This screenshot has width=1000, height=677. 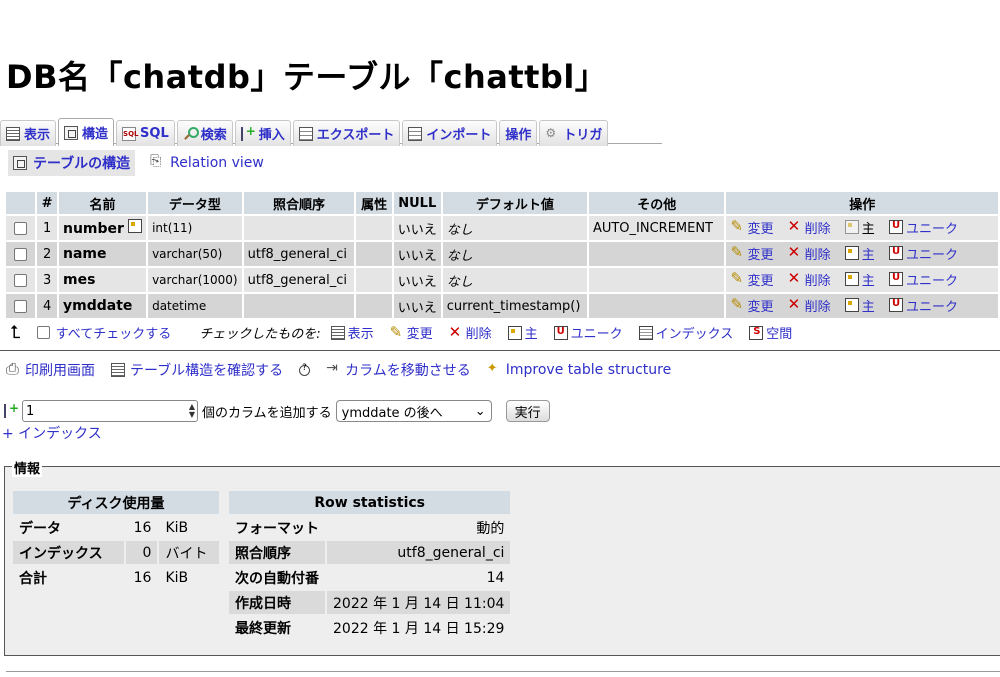 What do you see at coordinates (197, 370) in the screenshot?
I see `propose-structure-link: テーブル構造を確認する` at bounding box center [197, 370].